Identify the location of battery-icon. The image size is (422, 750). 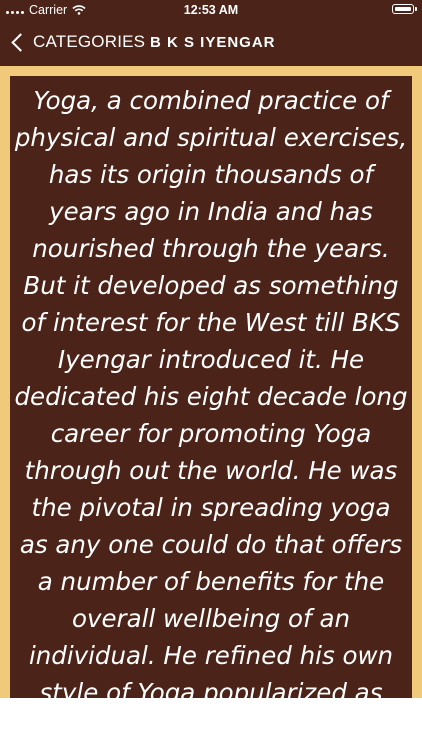
(404, 9).